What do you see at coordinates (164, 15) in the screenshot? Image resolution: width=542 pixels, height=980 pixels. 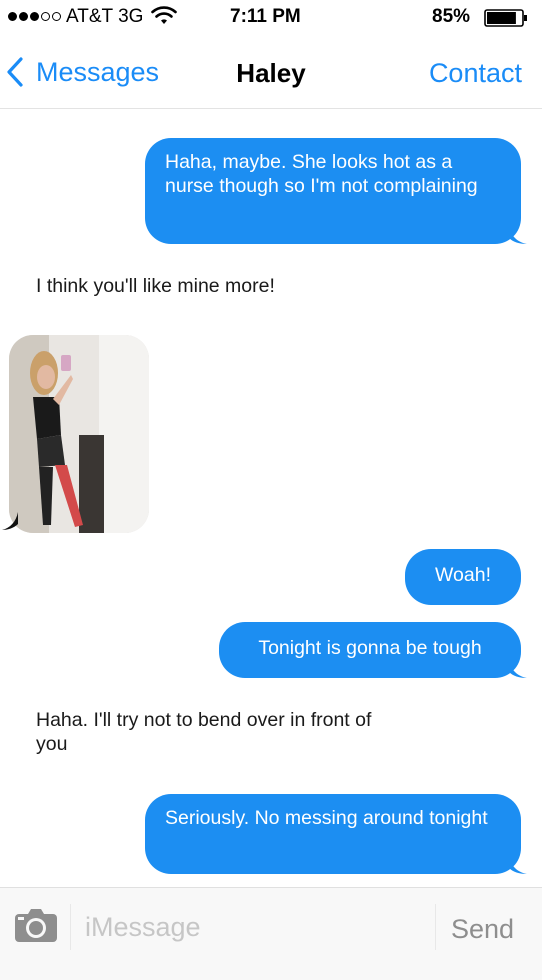 I see `wifi-icon` at bounding box center [164, 15].